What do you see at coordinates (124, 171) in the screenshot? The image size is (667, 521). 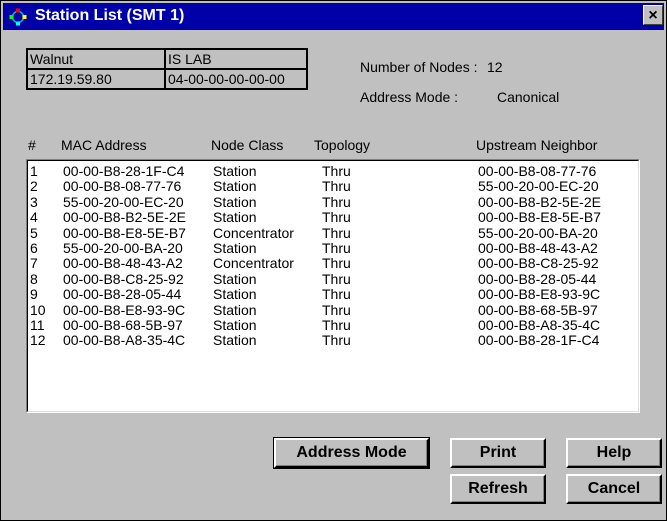 I see `row-mac-address: 00-00-B8-28-1F-C4` at bounding box center [124, 171].